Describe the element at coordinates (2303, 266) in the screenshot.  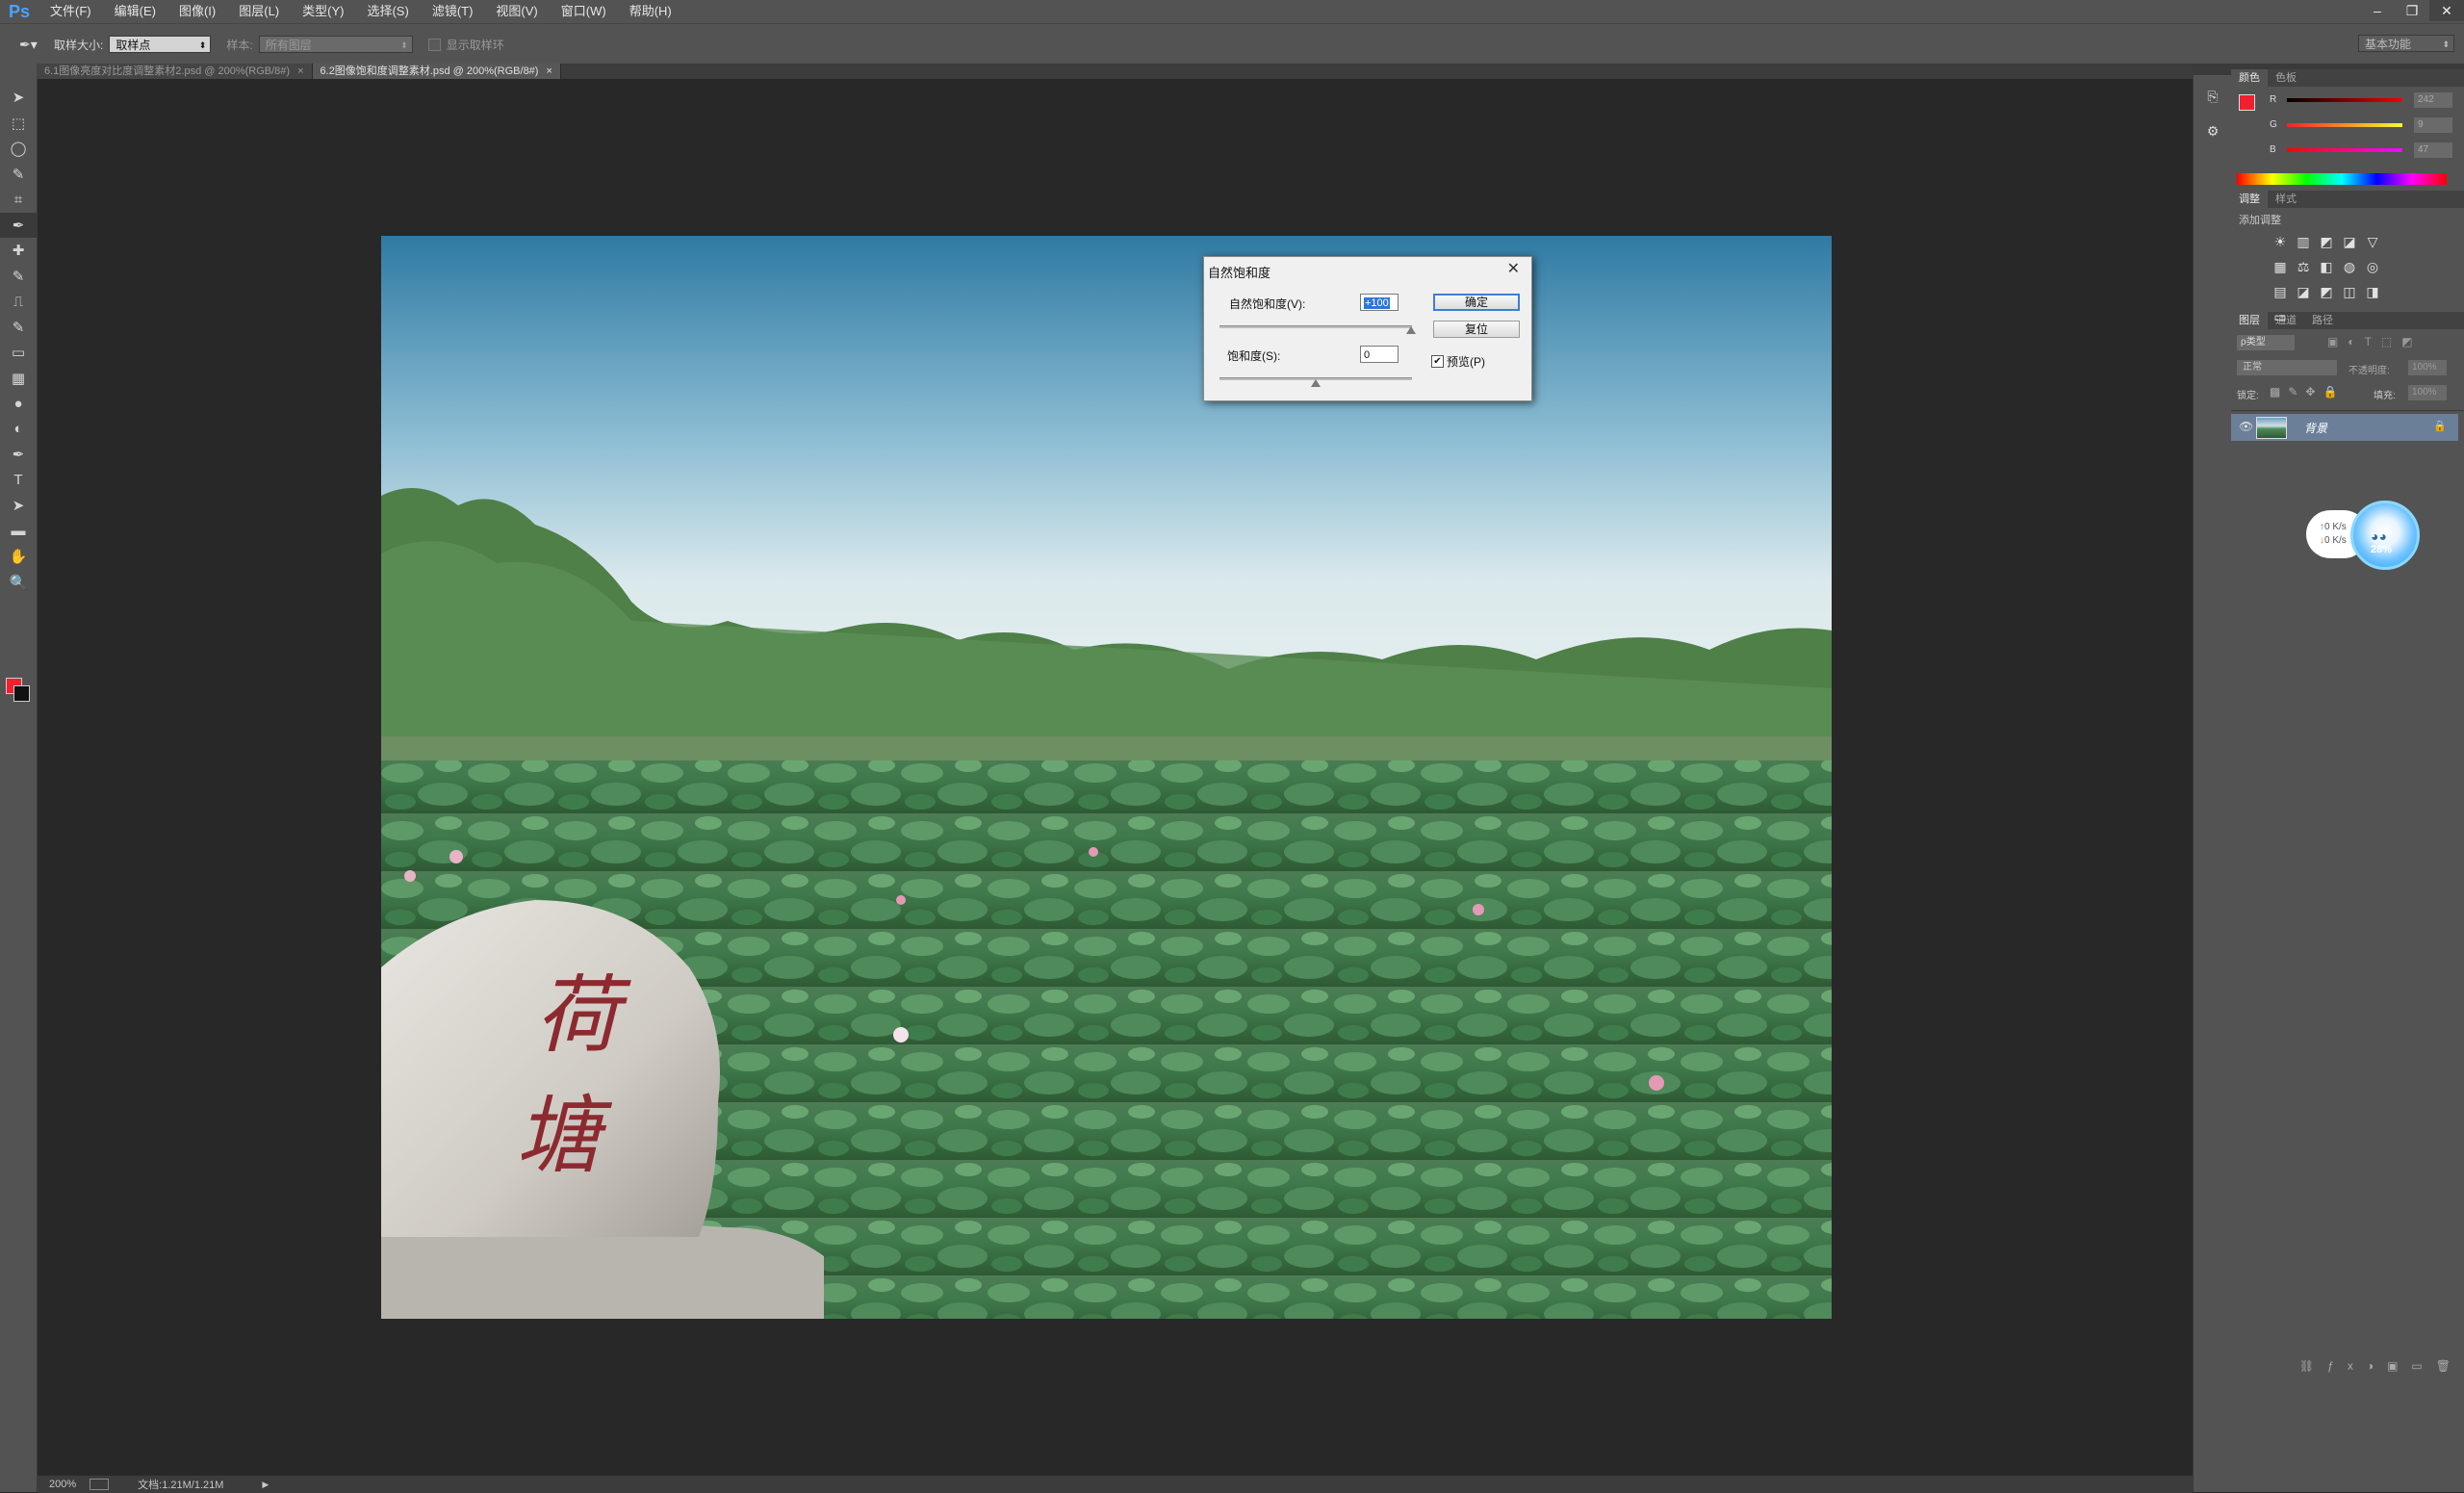
I see `color-balance-icon: ⚖` at that location.